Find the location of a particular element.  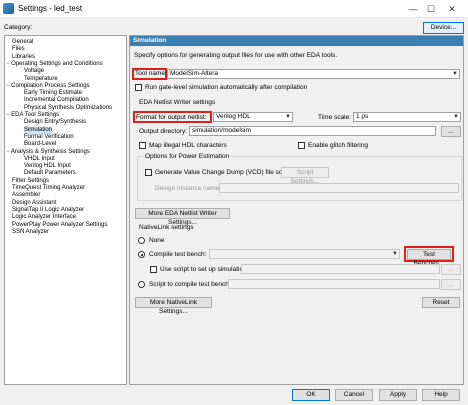

compile-test-bench-combo: ▼ is located at coordinates (304, 254).